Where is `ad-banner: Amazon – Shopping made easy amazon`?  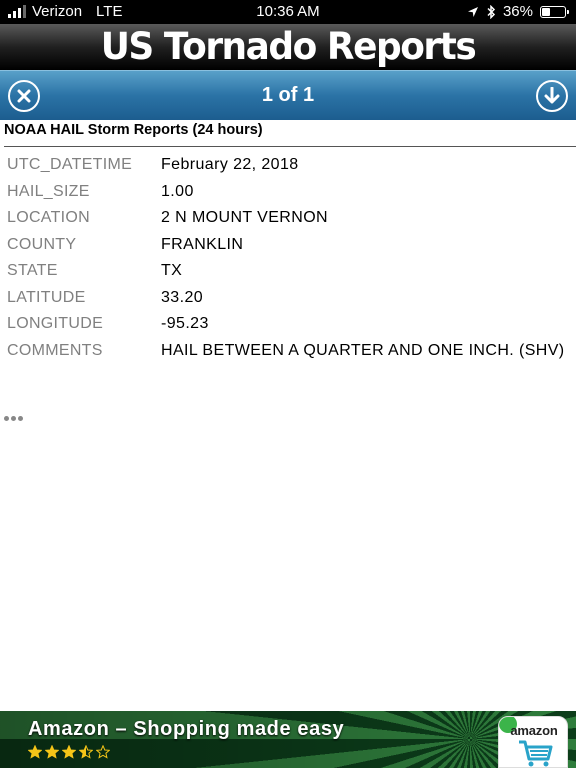
ad-banner: Amazon – Shopping made easy amazon is located at coordinates (288, 739).